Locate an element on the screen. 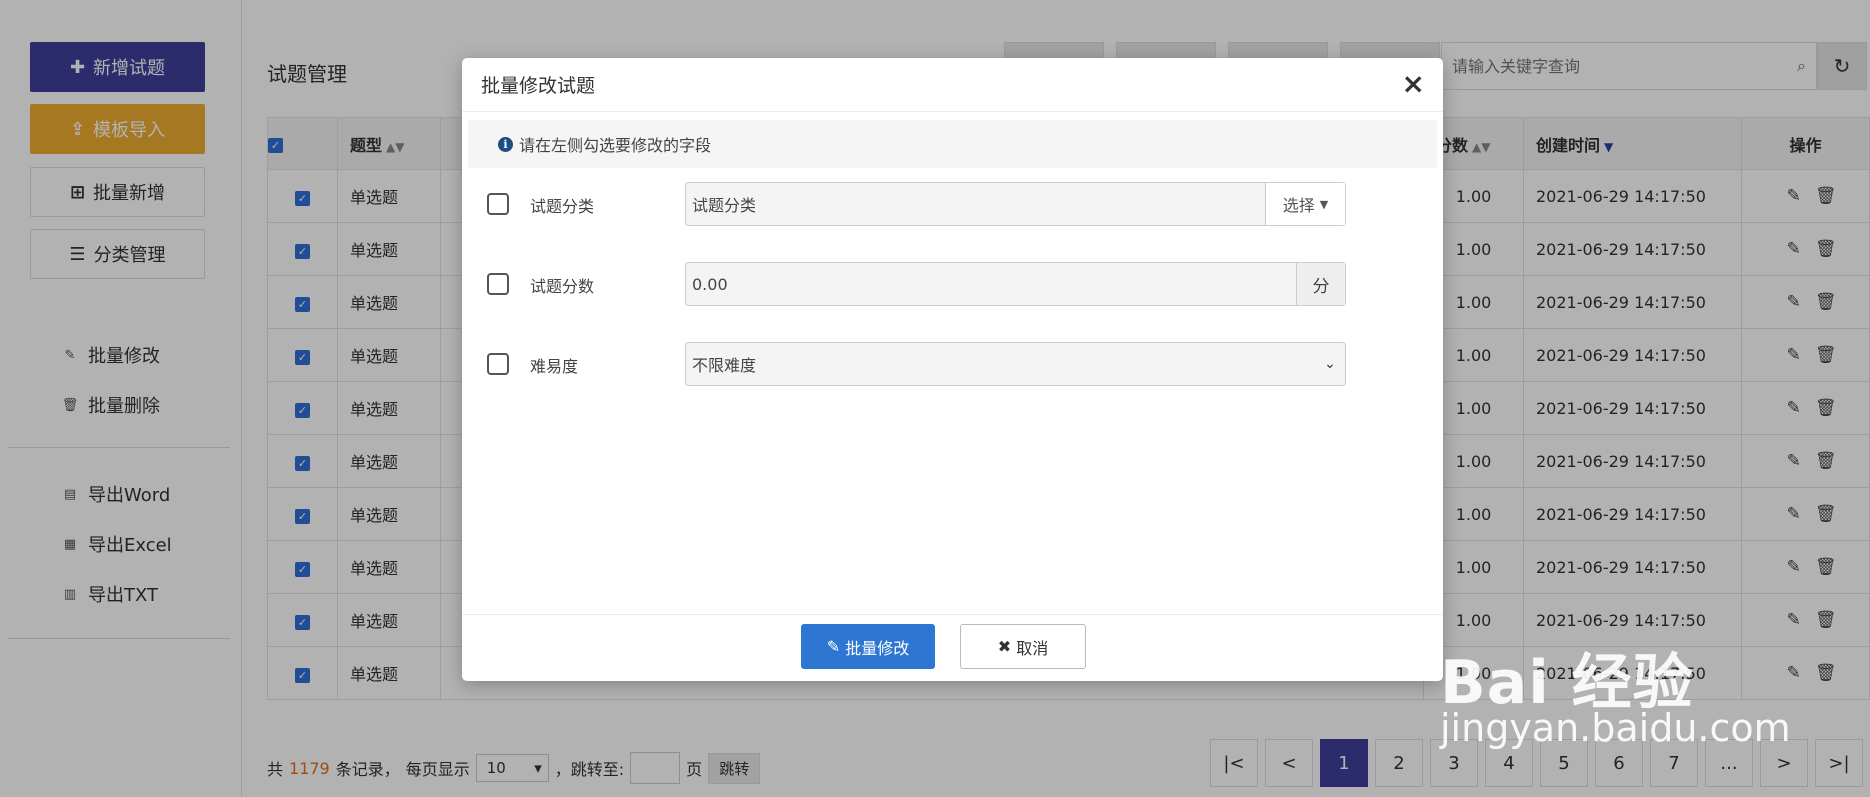  score-input-group: 0.00 分 is located at coordinates (1015, 284).